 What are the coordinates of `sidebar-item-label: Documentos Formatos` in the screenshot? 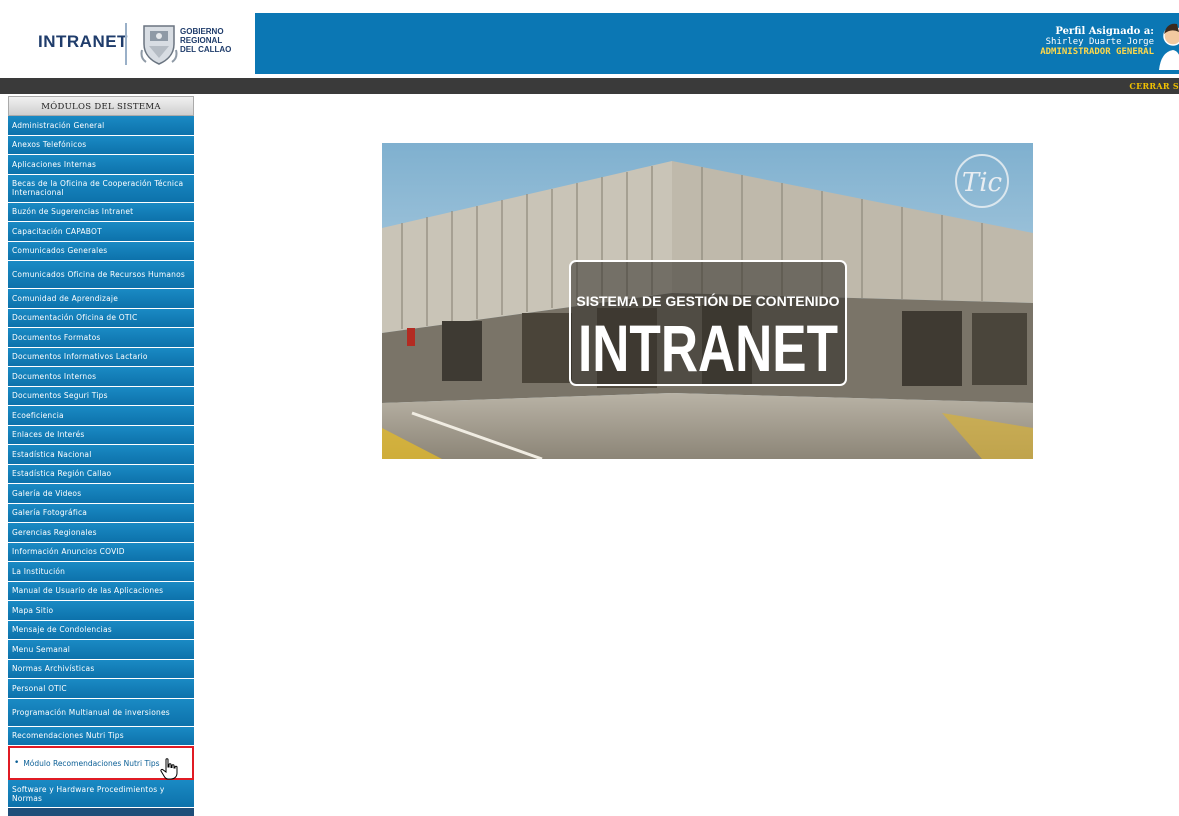 It's located at (56, 337).